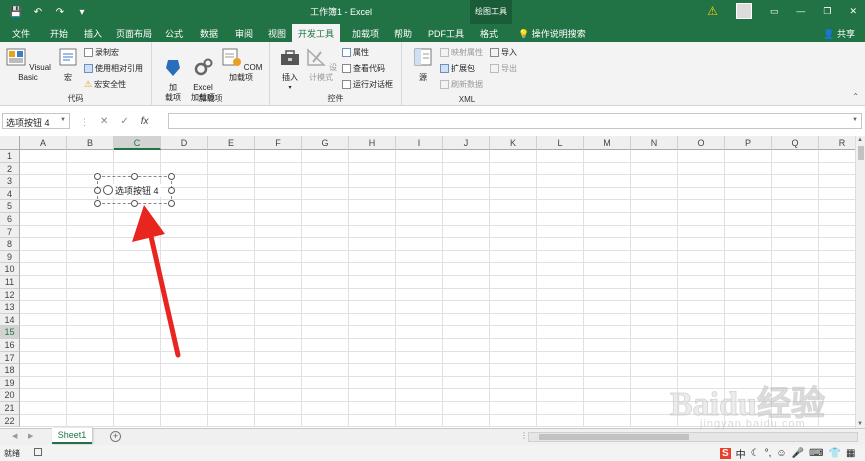 This screenshot has height=461, width=865. What do you see at coordinates (43, 143) in the screenshot?
I see `column-header-A: A` at bounding box center [43, 143].